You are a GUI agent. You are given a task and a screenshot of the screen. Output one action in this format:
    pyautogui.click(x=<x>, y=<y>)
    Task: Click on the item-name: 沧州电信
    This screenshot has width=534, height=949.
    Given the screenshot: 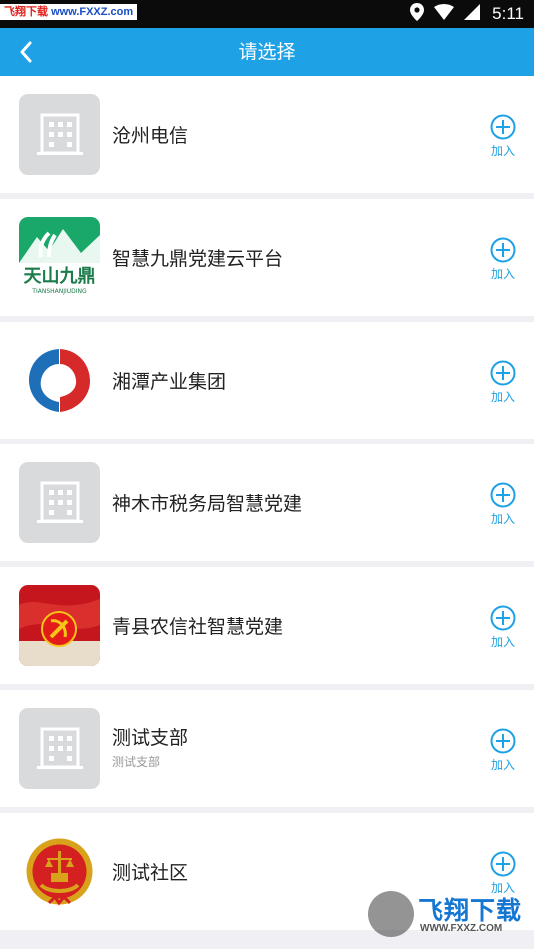 What is the action you would take?
    pyautogui.click(x=150, y=136)
    